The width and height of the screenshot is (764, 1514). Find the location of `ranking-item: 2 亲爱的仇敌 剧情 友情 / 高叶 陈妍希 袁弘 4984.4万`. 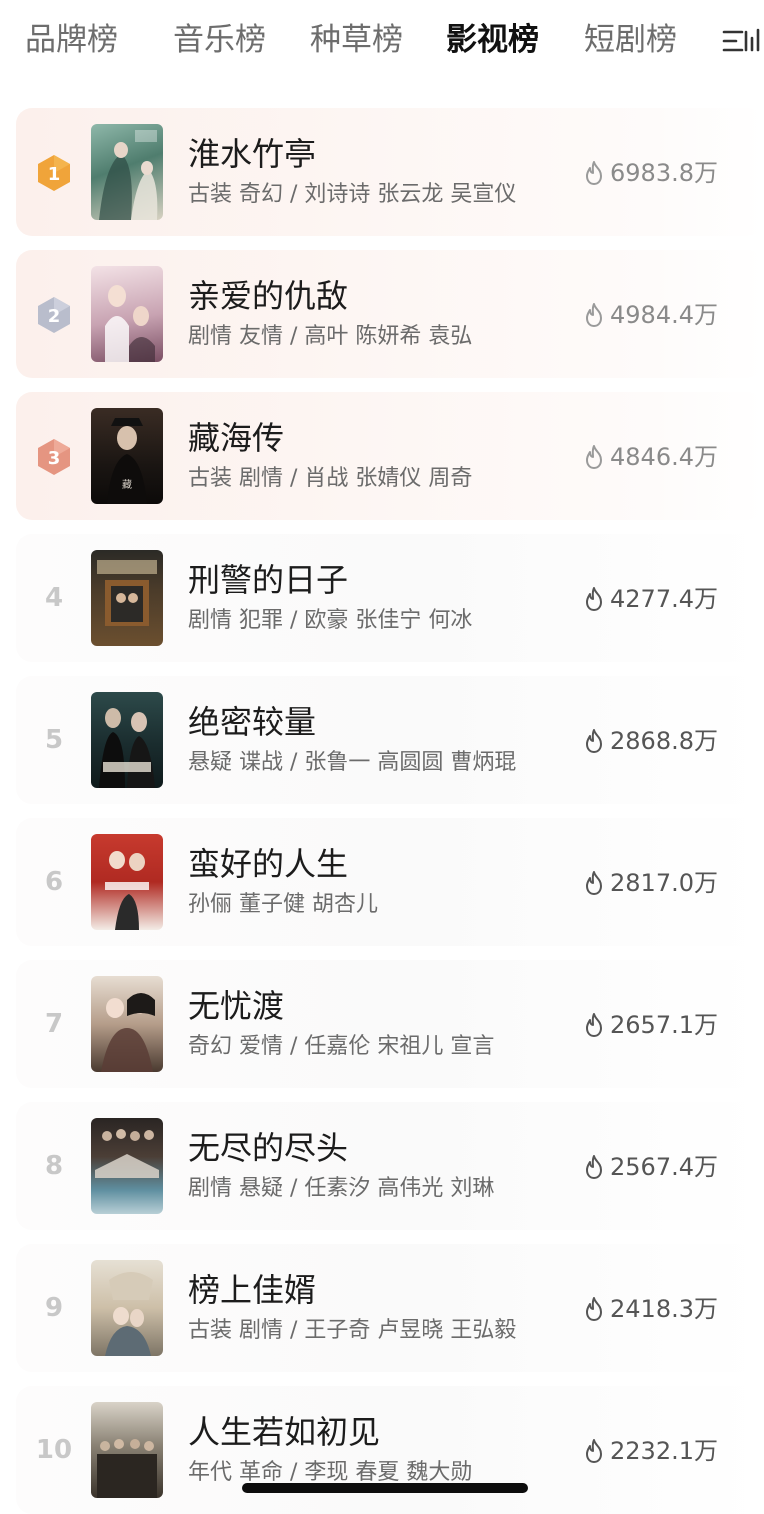

ranking-item: 2 亲爱的仇敌 剧情 友情 / 高叶 陈妍希 袁弘 4984.4万 is located at coordinates (390, 314).